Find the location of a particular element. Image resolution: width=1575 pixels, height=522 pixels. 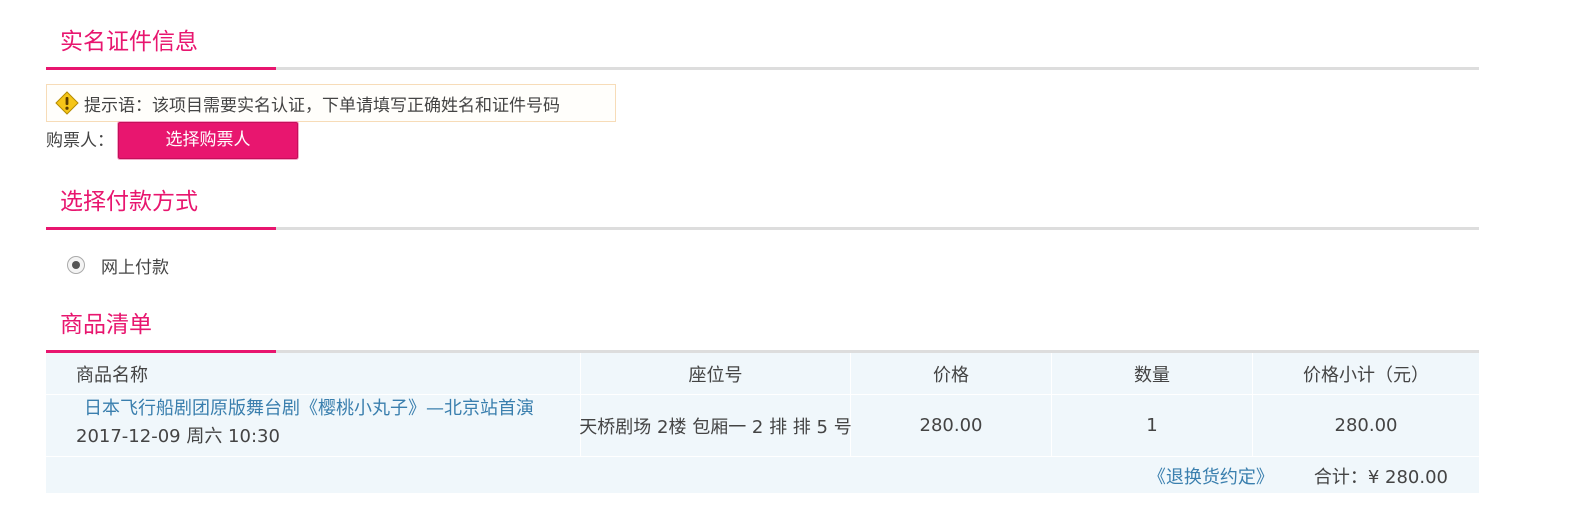

section-title-realname: 实名证件信息 is located at coordinates (129, 42).